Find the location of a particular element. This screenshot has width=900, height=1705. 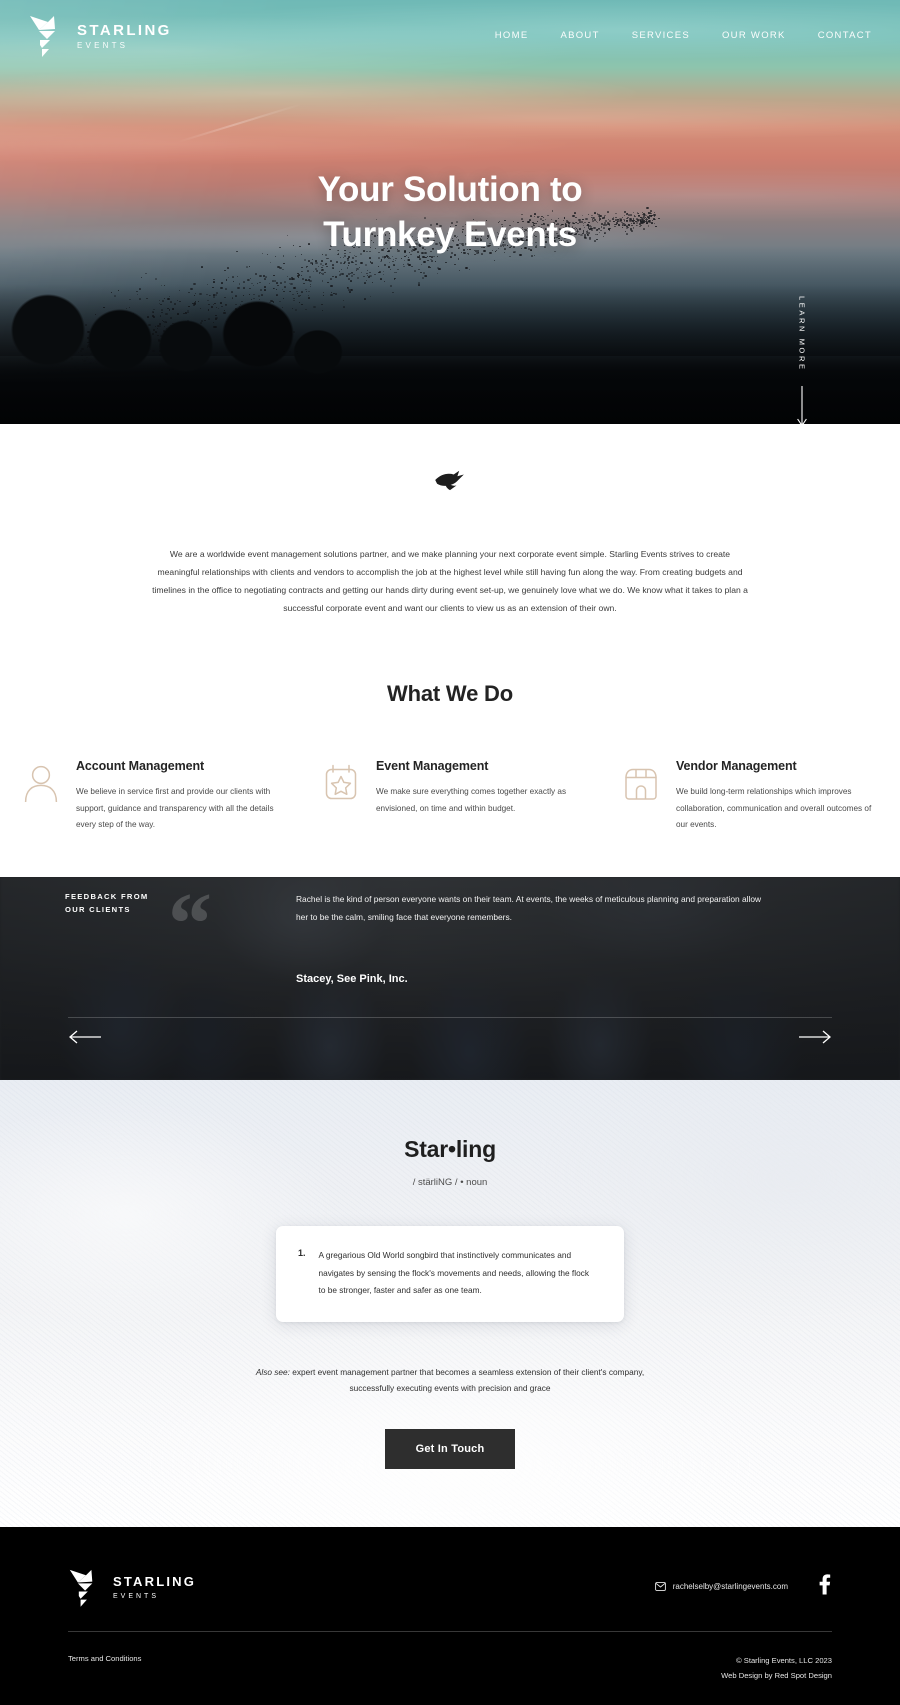

arrow-down-icon is located at coordinates (802, 404).